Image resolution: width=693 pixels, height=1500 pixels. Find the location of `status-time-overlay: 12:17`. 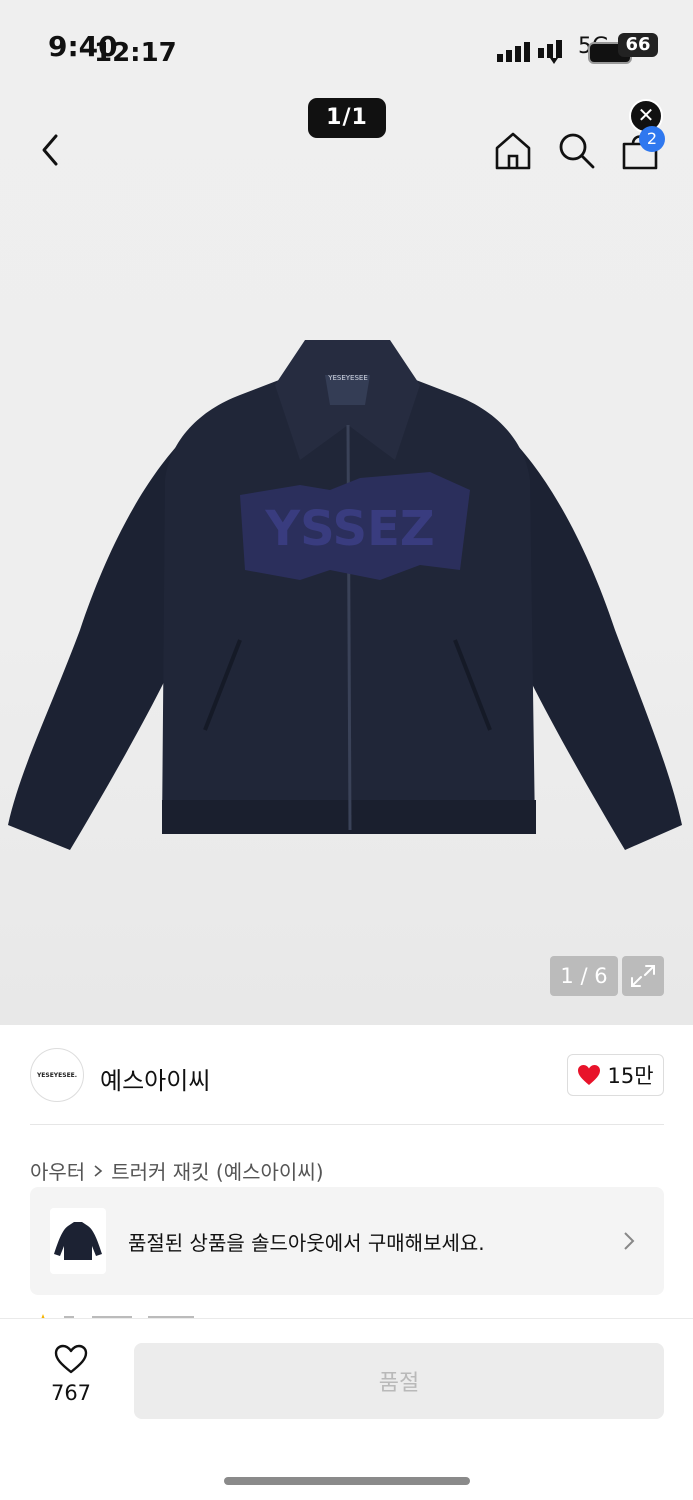

status-time-overlay: 12:17 is located at coordinates (135, 53).